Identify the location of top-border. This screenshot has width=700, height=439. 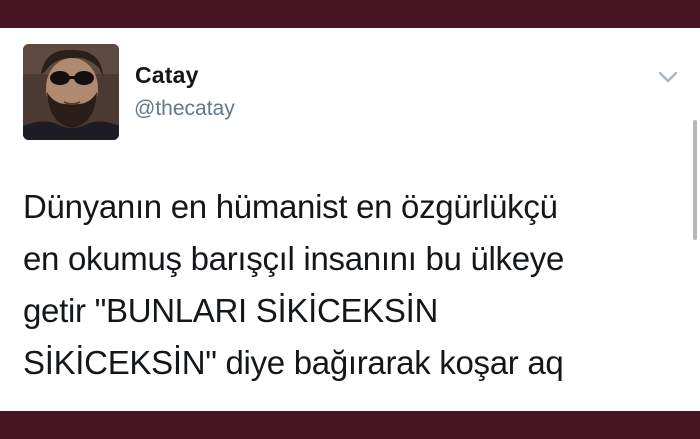
(350, 14).